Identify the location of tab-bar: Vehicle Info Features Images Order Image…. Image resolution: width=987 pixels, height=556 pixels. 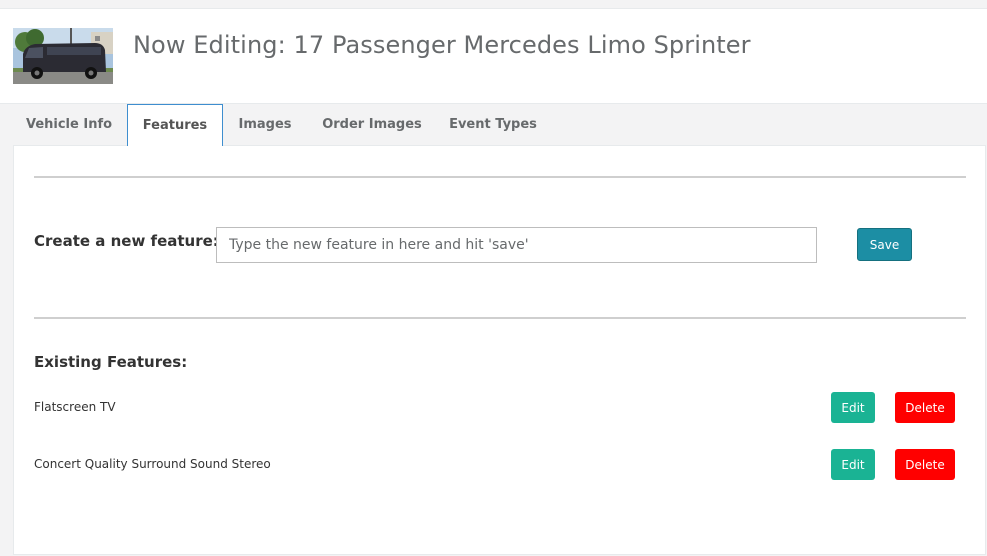
(493, 125).